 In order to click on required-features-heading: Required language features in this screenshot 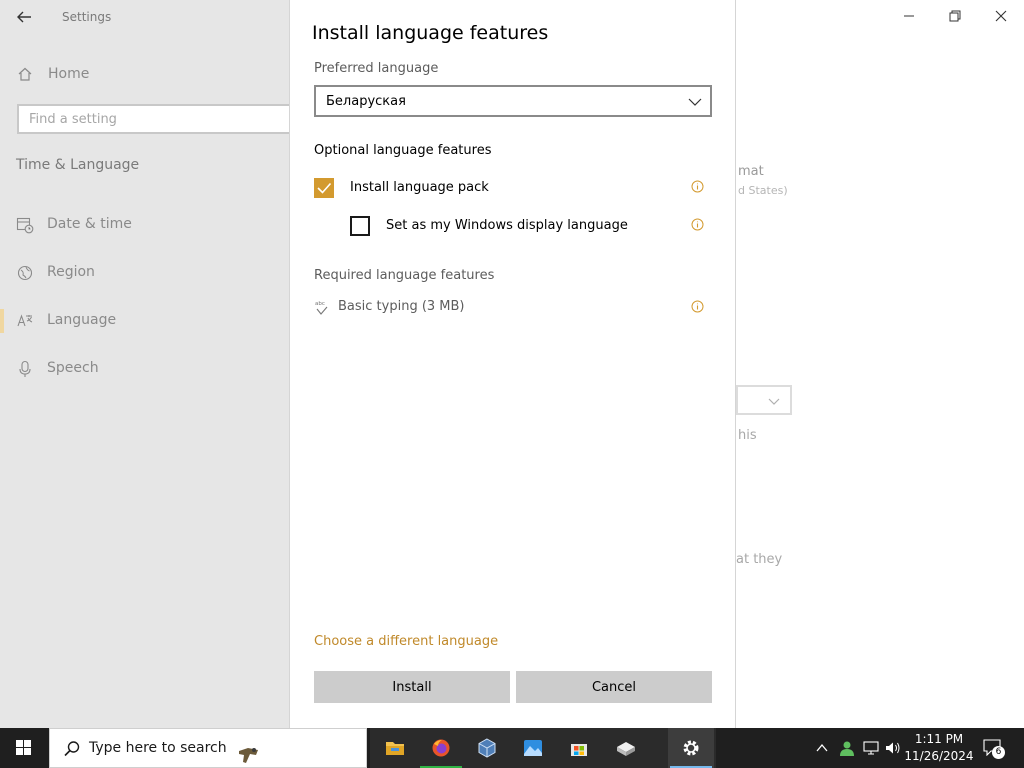, I will do `click(404, 275)`.